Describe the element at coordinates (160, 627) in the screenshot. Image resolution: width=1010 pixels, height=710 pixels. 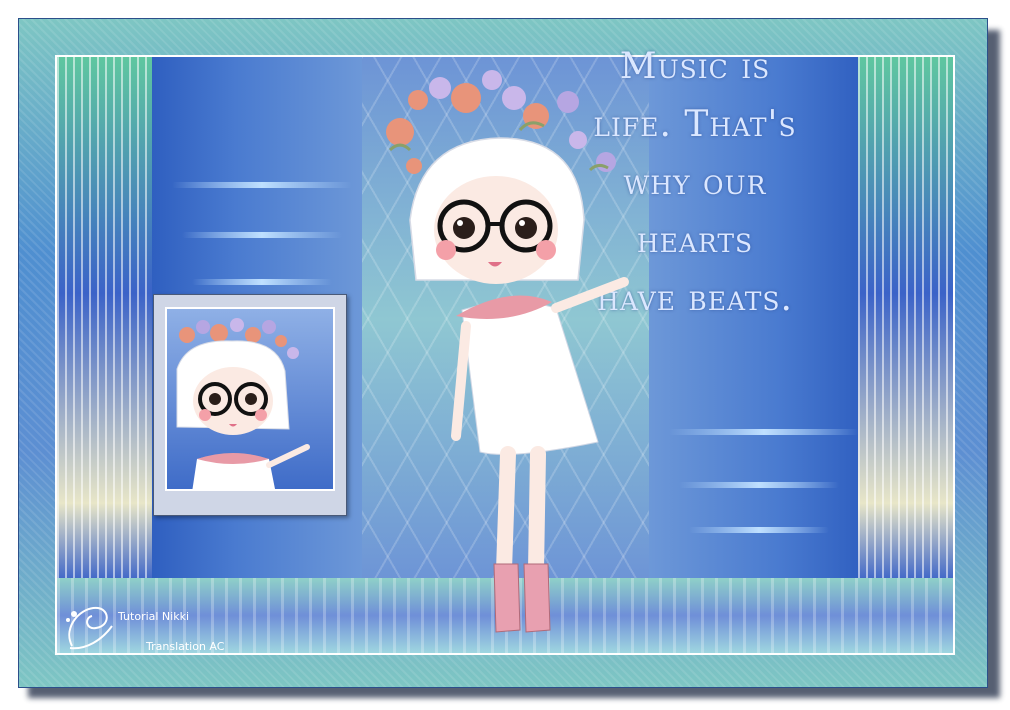
I see `watermark: Tutorial Nikki Translation AC` at that location.